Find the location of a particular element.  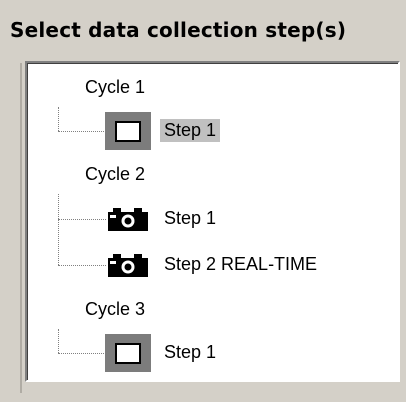

tree-node-cycle-2: Cycle 2 is located at coordinates (115, 174).